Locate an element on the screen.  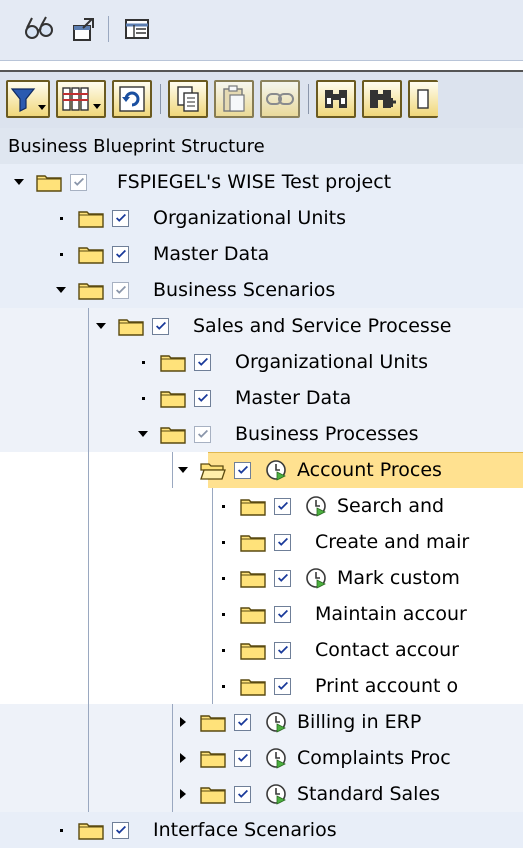
tree-node-label: Create and mair is located at coordinates (392, 542).